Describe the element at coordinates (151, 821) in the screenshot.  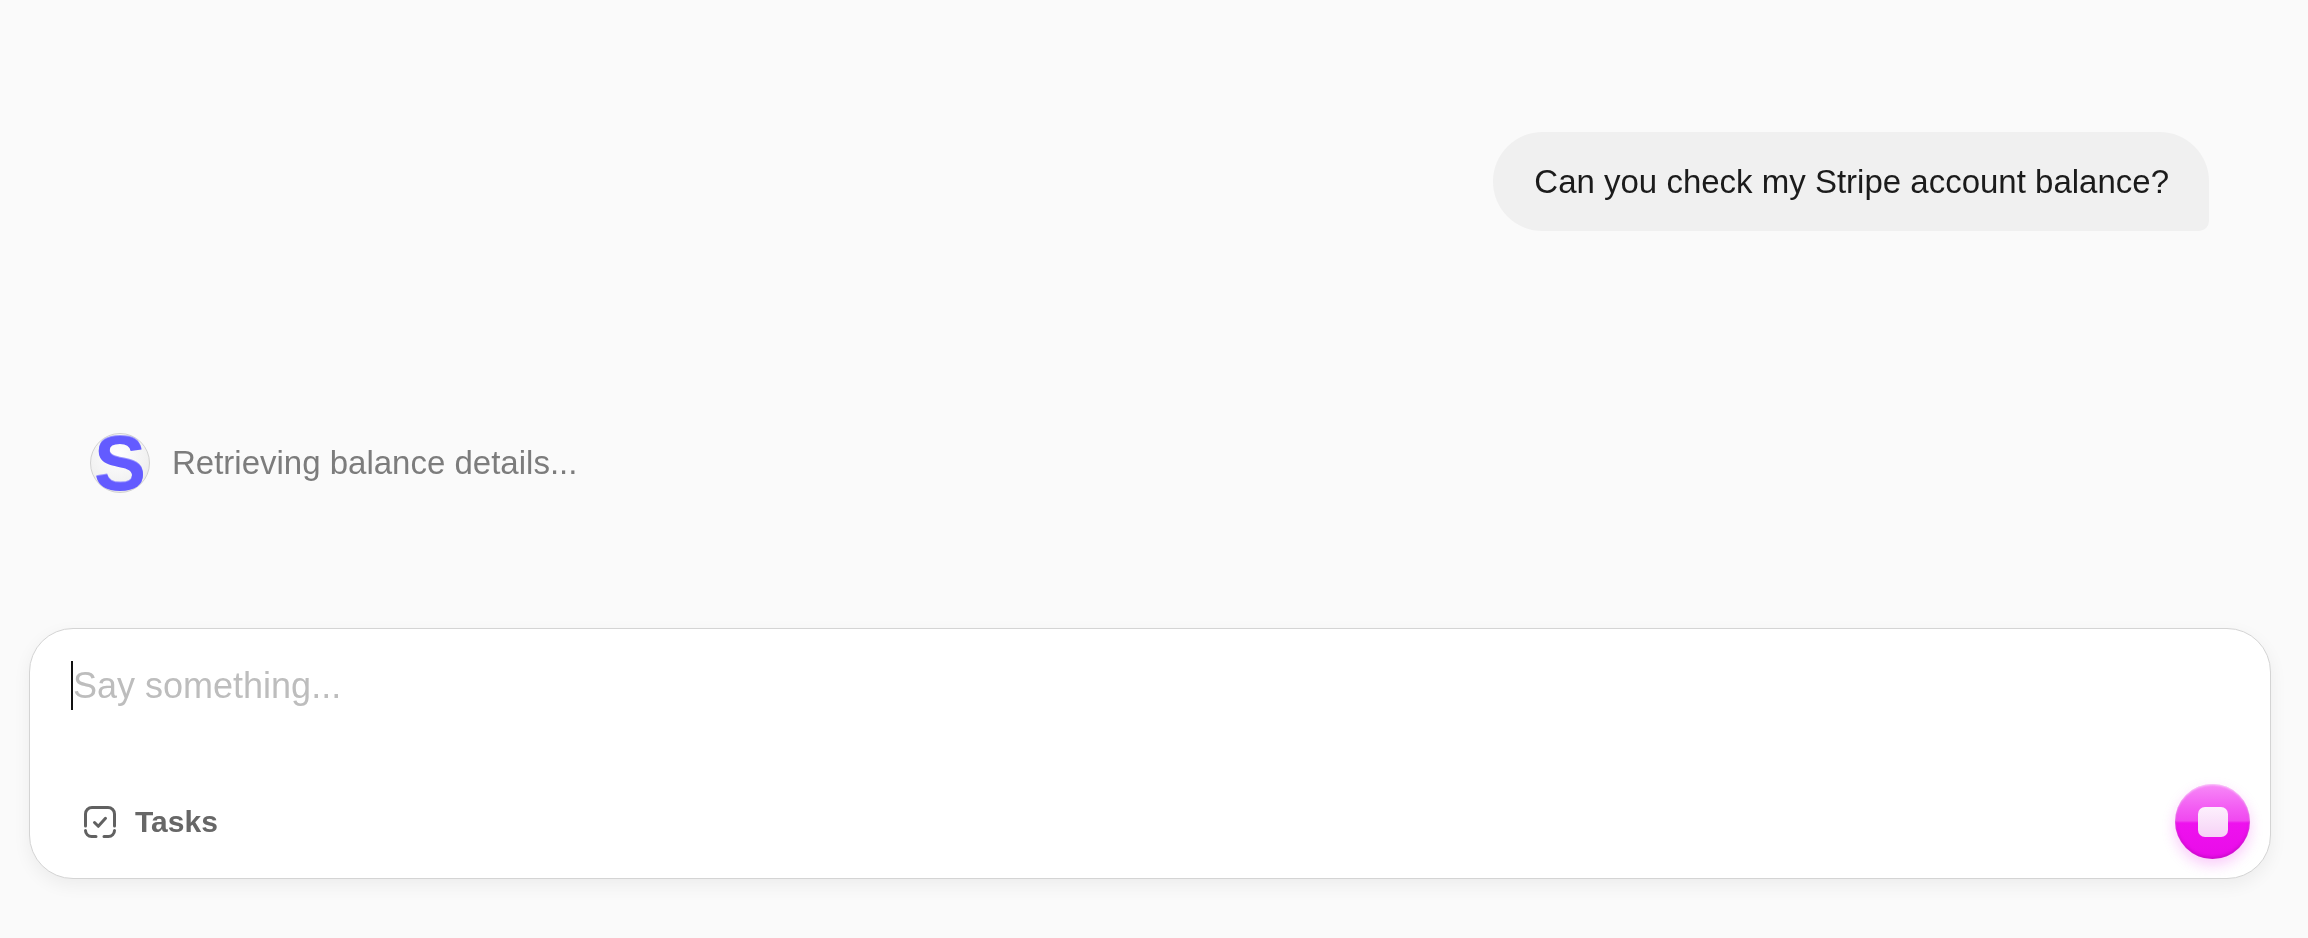
I see `tasks-button: Tasks` at that location.